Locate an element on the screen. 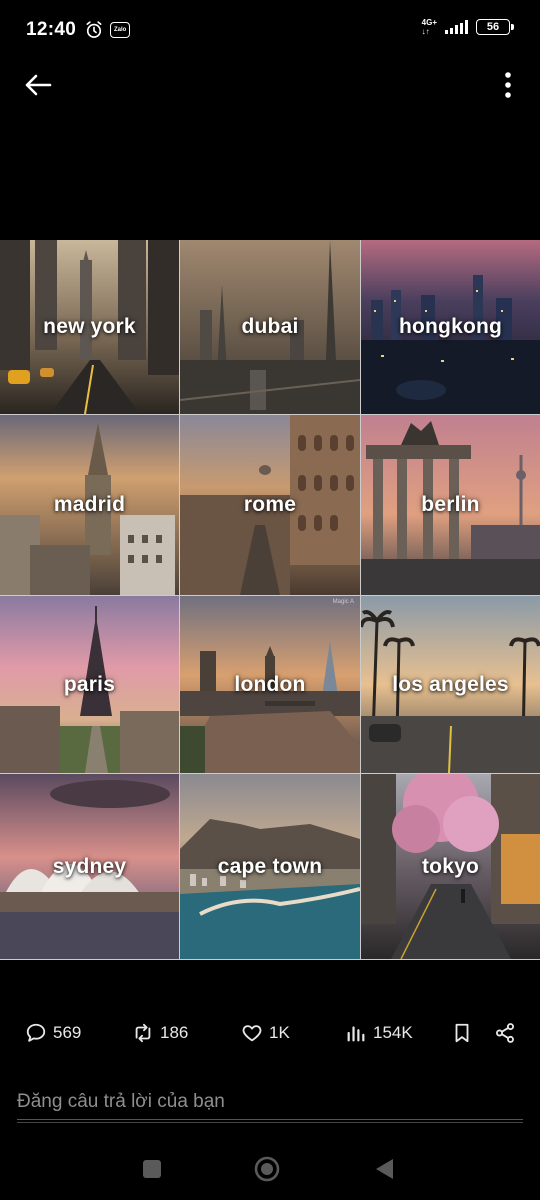 This screenshot has width=540, height=1200. android-nav-bar is located at coordinates (270, 1170).